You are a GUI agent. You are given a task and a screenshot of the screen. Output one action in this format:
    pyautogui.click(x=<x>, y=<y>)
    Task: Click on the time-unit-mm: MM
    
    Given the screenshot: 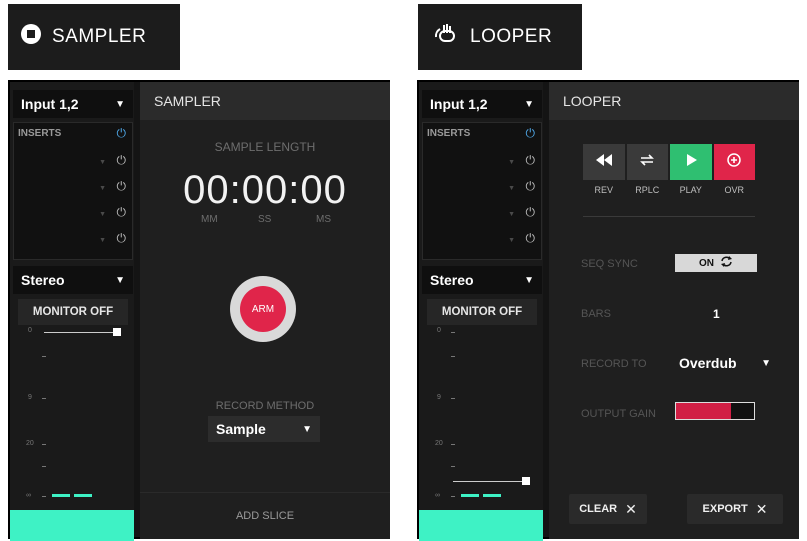 What is the action you would take?
    pyautogui.click(x=209, y=219)
    